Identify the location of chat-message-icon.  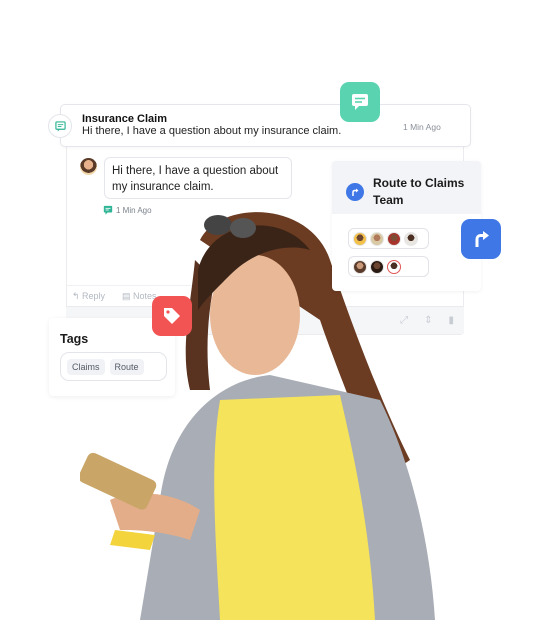
(60, 126).